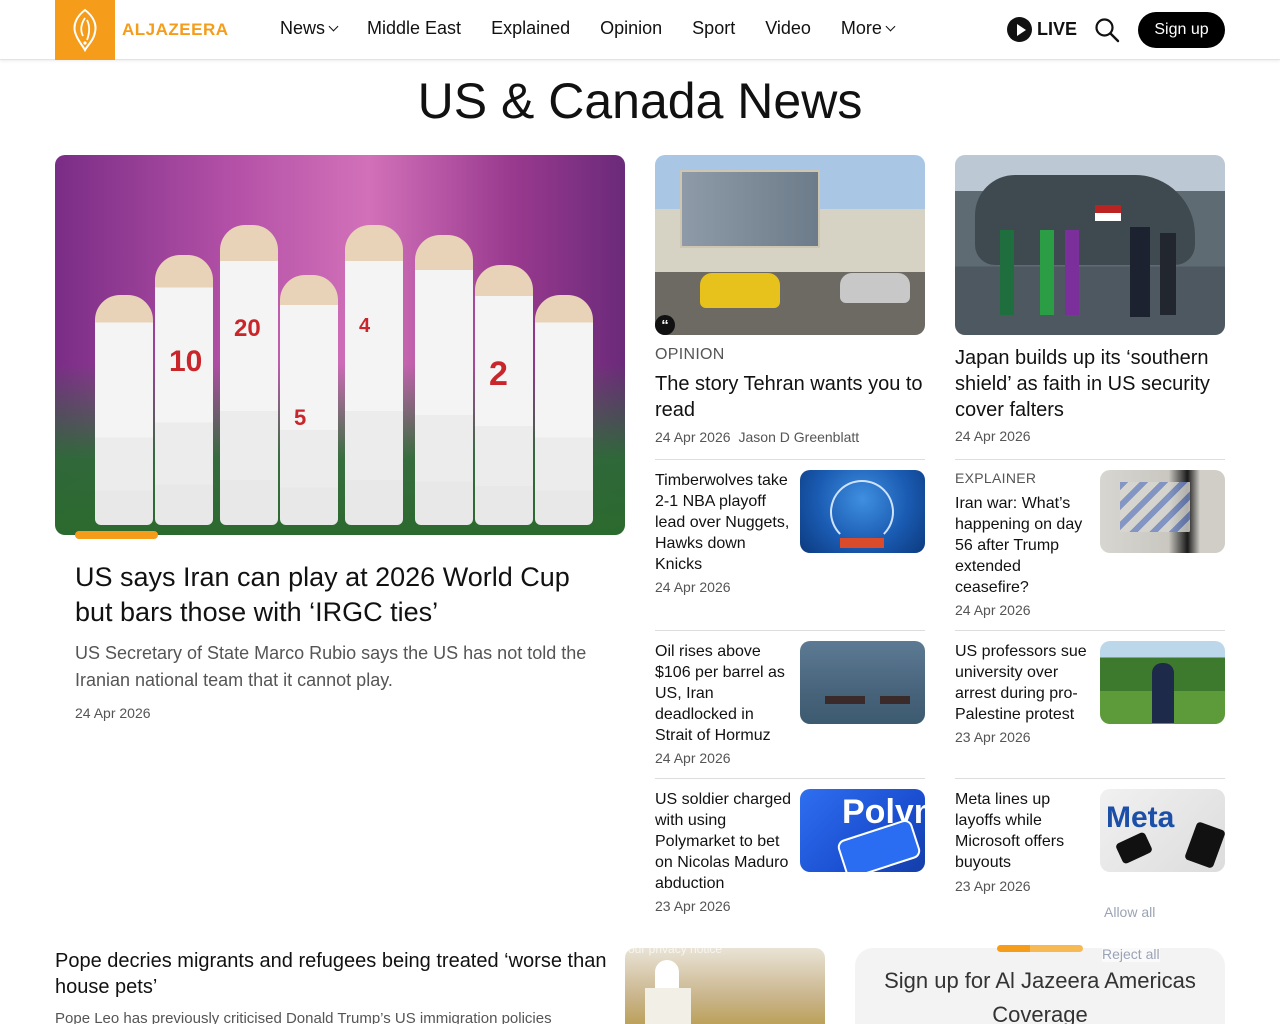 The height and width of the screenshot is (1024, 1280). I want to click on nav-middle-east: Middle East, so click(414, 28).